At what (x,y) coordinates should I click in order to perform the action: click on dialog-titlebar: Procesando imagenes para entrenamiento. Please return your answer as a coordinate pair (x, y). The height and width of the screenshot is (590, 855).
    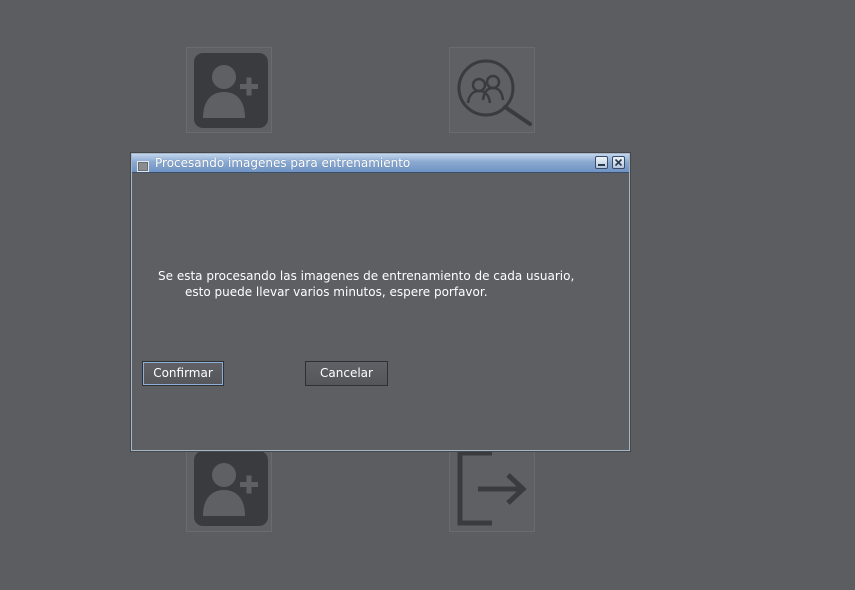
    Looking at the image, I should click on (380, 163).